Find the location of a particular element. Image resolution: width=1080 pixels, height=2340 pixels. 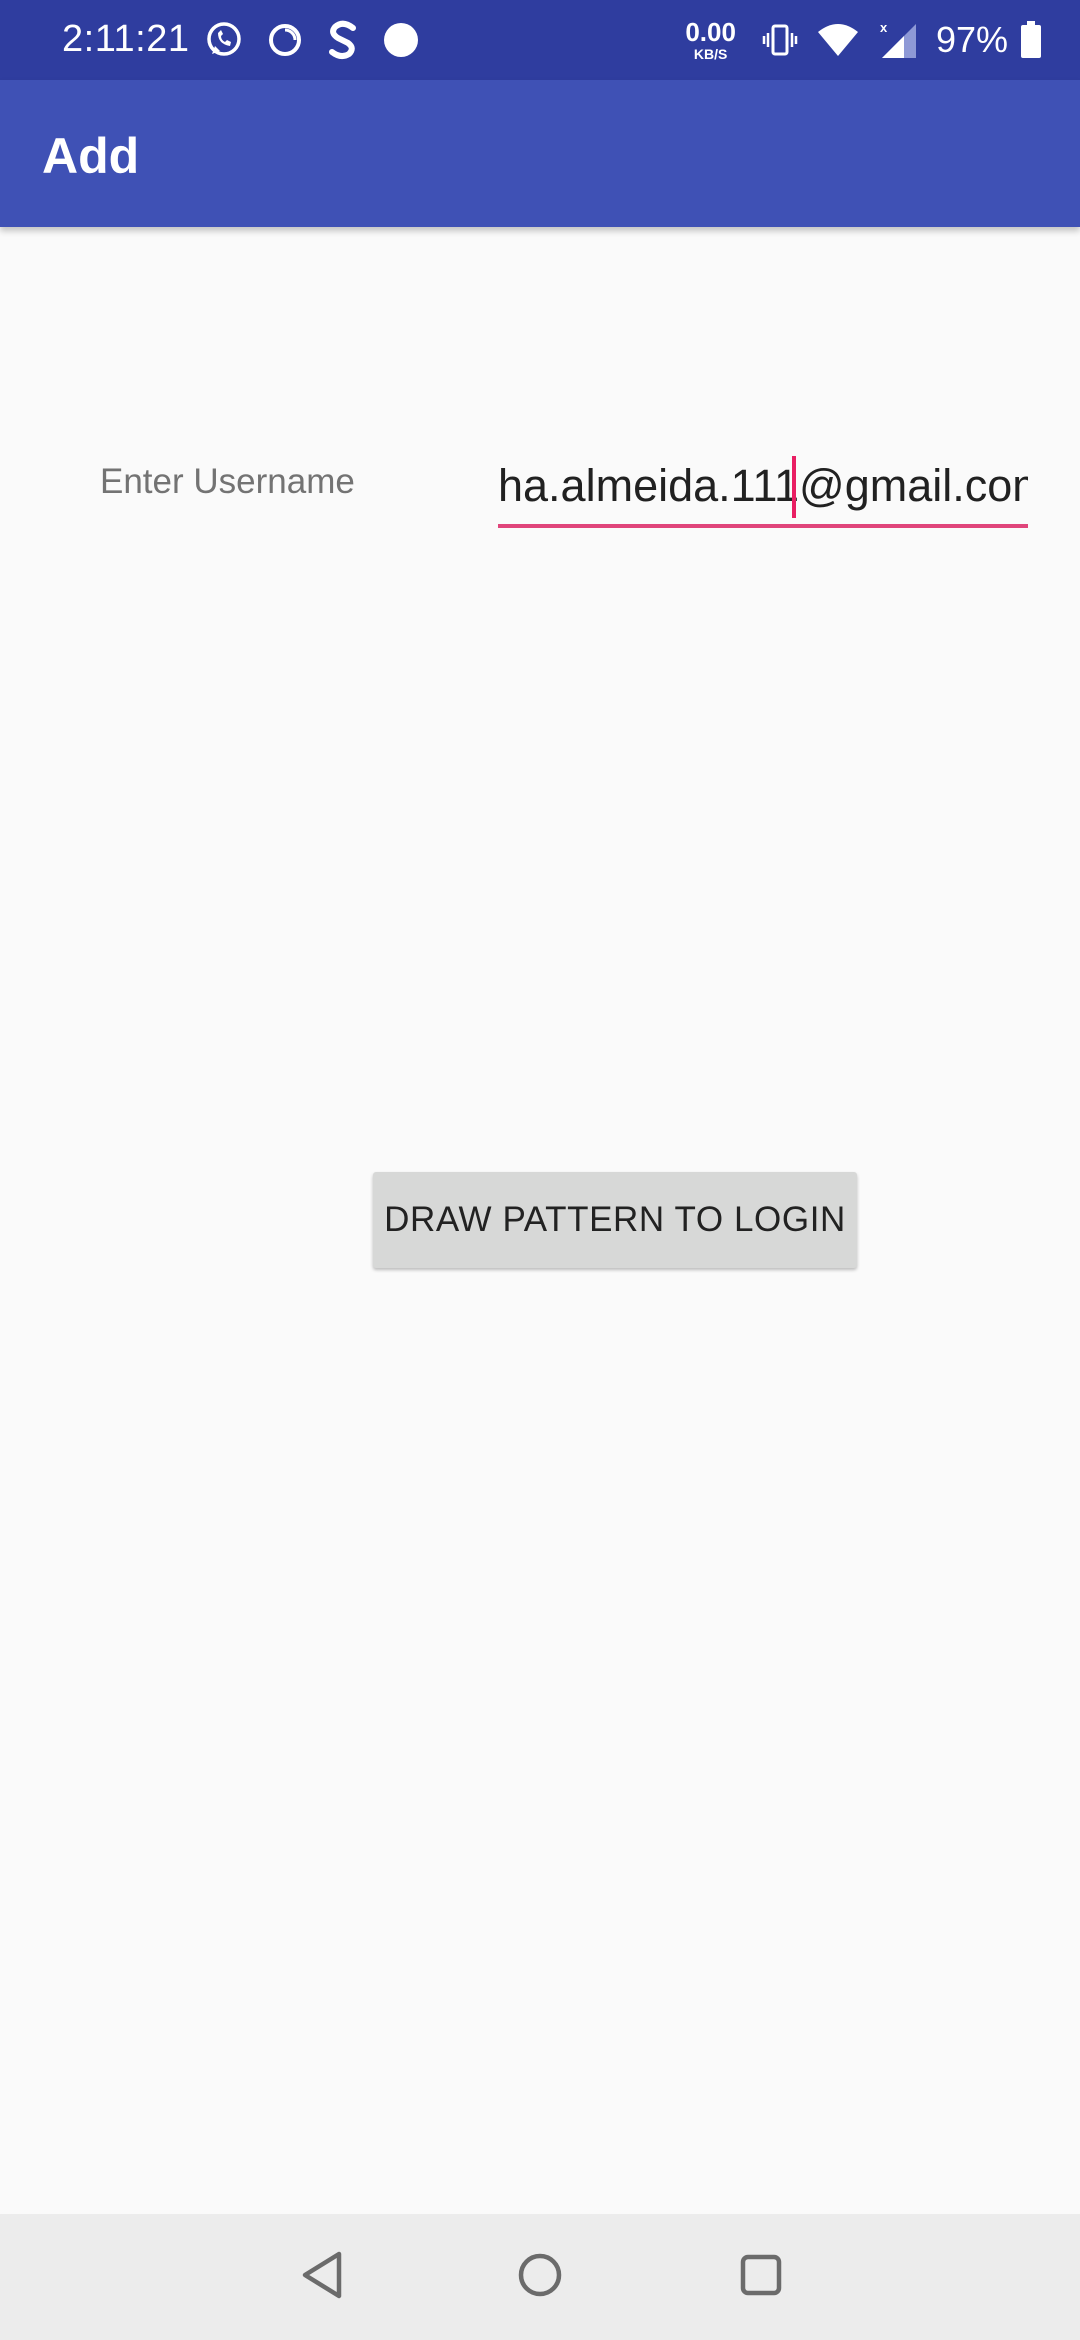

page-title: Add is located at coordinates (91, 156).